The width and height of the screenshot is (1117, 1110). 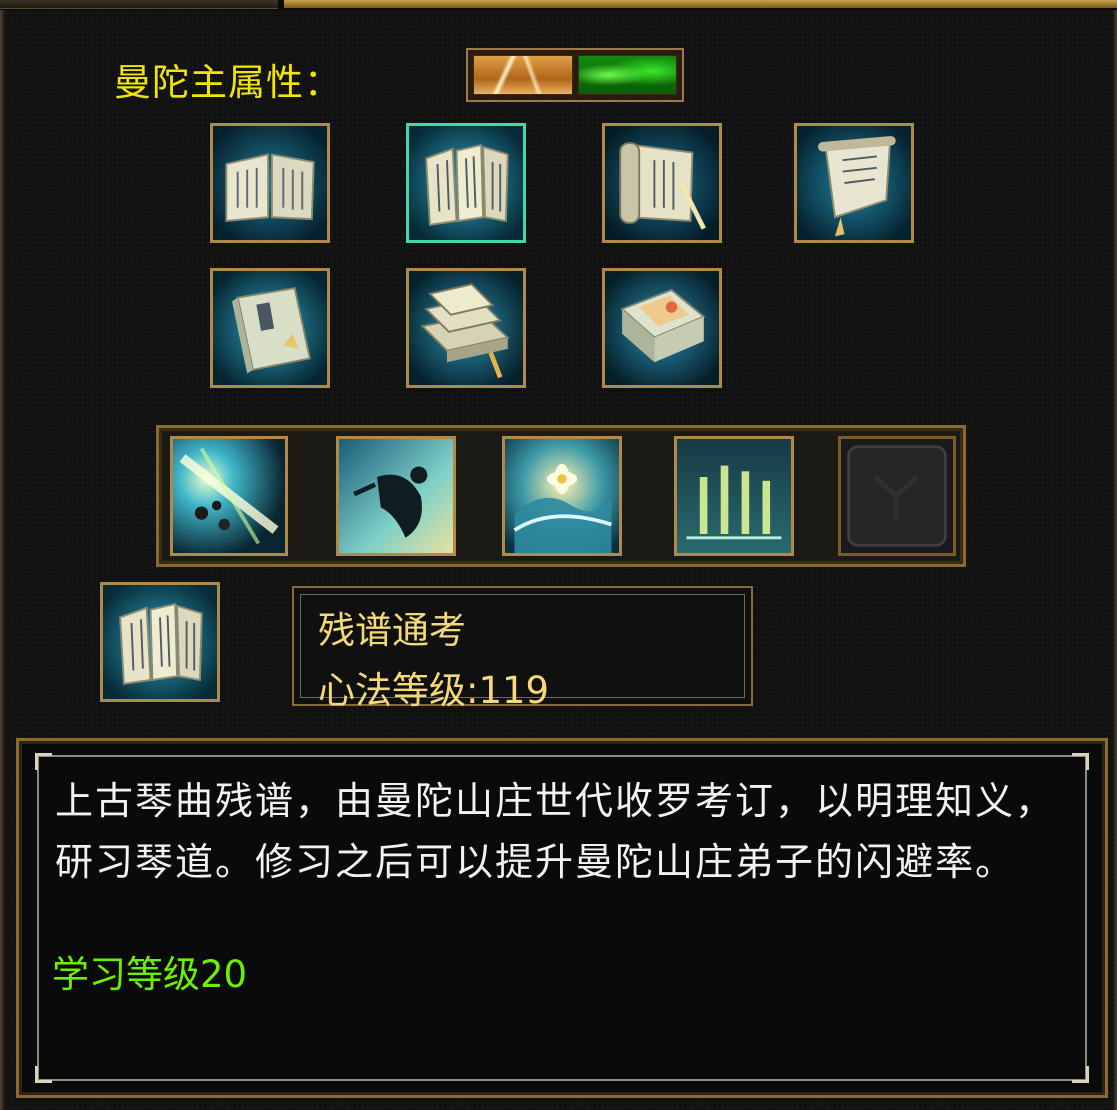 What do you see at coordinates (139, 4) in the screenshot?
I see `title-bar-dark-segment` at bounding box center [139, 4].